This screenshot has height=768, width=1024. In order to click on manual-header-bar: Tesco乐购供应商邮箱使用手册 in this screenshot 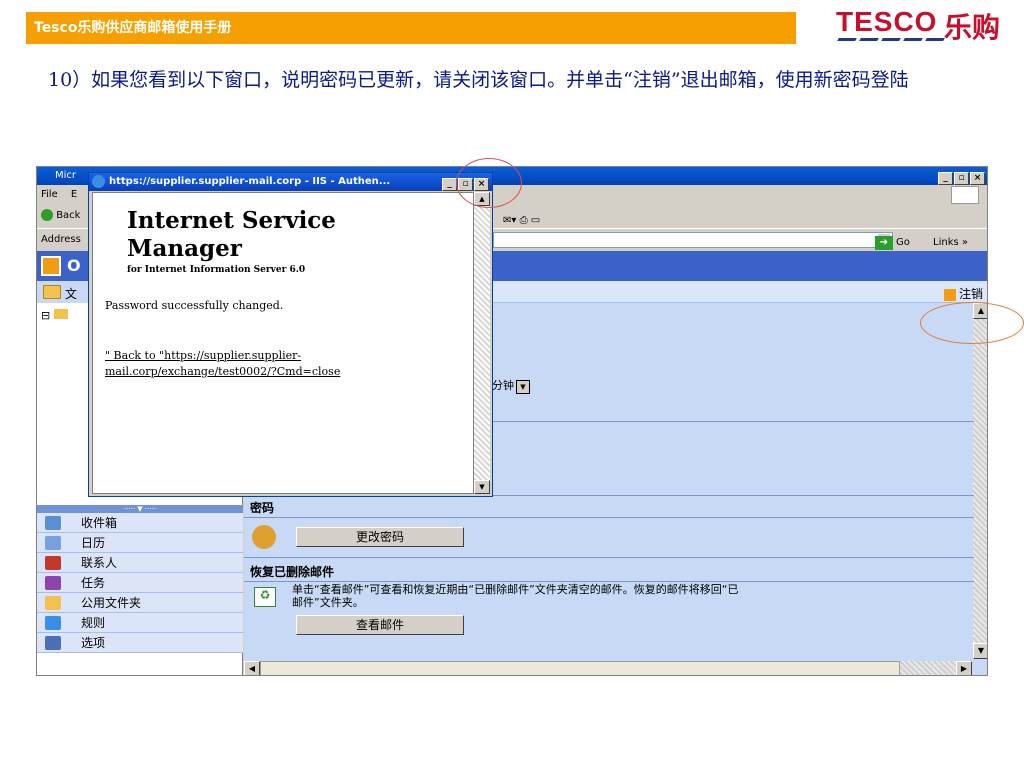, I will do `click(411, 28)`.